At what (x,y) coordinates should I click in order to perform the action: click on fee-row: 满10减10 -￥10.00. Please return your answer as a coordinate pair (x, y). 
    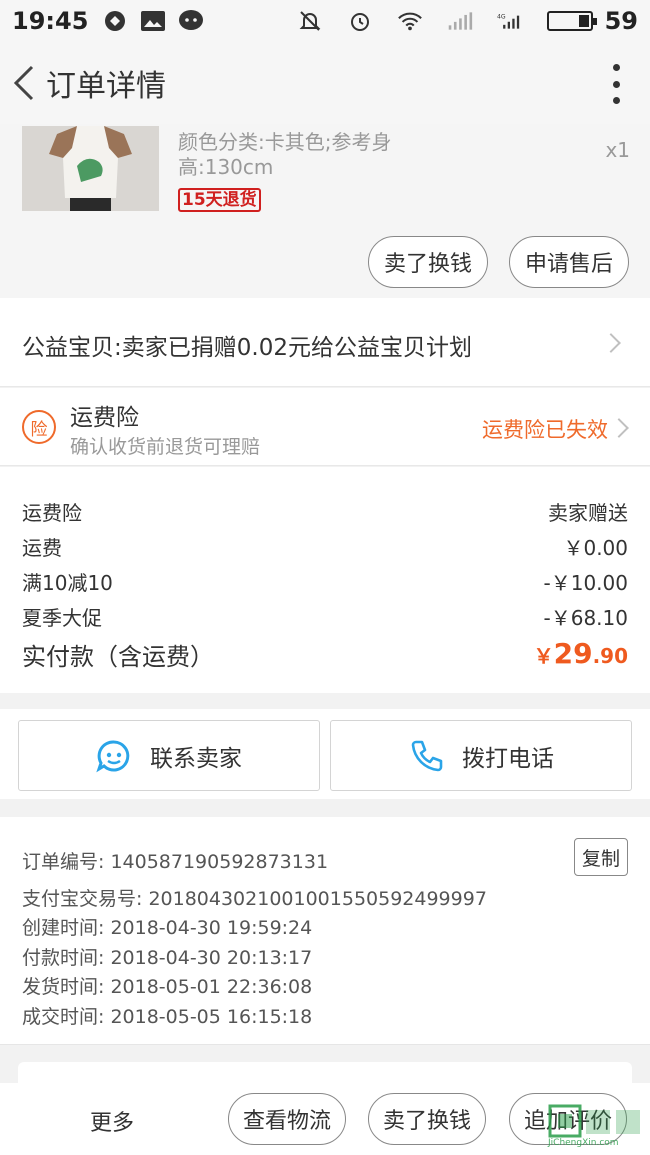
    Looking at the image, I should click on (325, 581).